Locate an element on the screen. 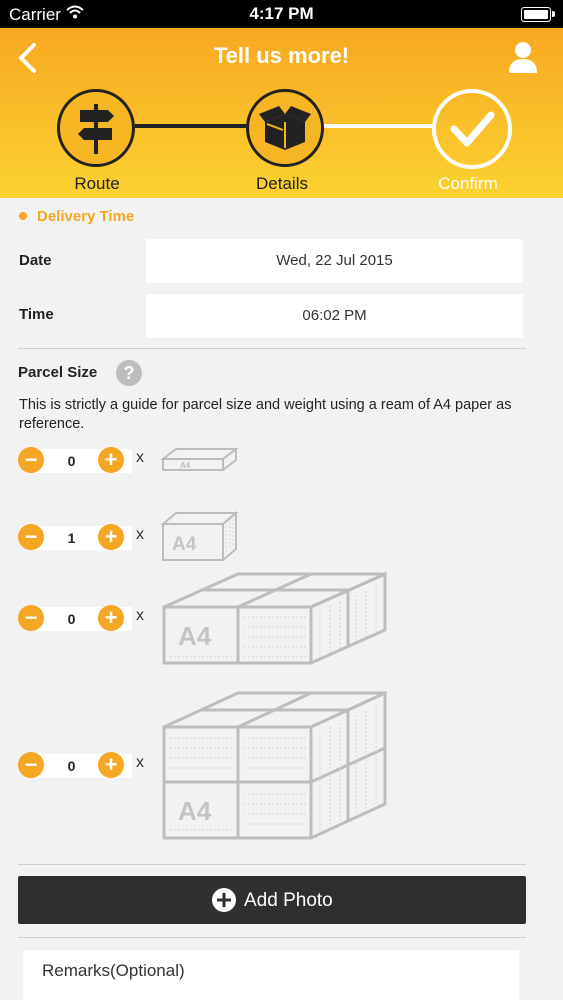 This screenshot has height=1000, width=563. route-sign-icon is located at coordinates (96, 129).